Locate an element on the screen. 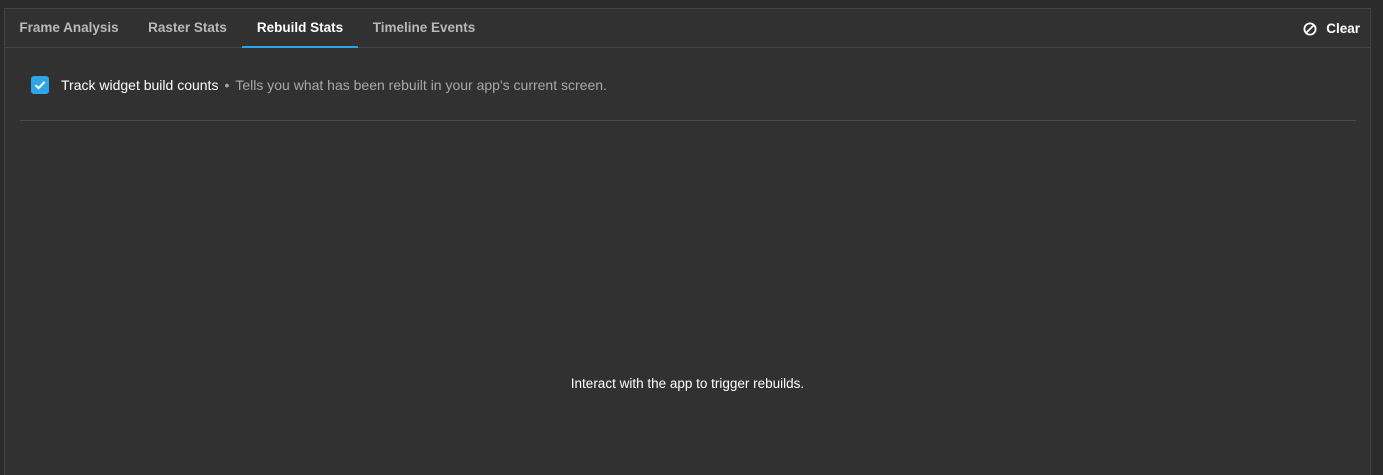  track-widget-builds-label: Track widget build counts is located at coordinates (139, 85).